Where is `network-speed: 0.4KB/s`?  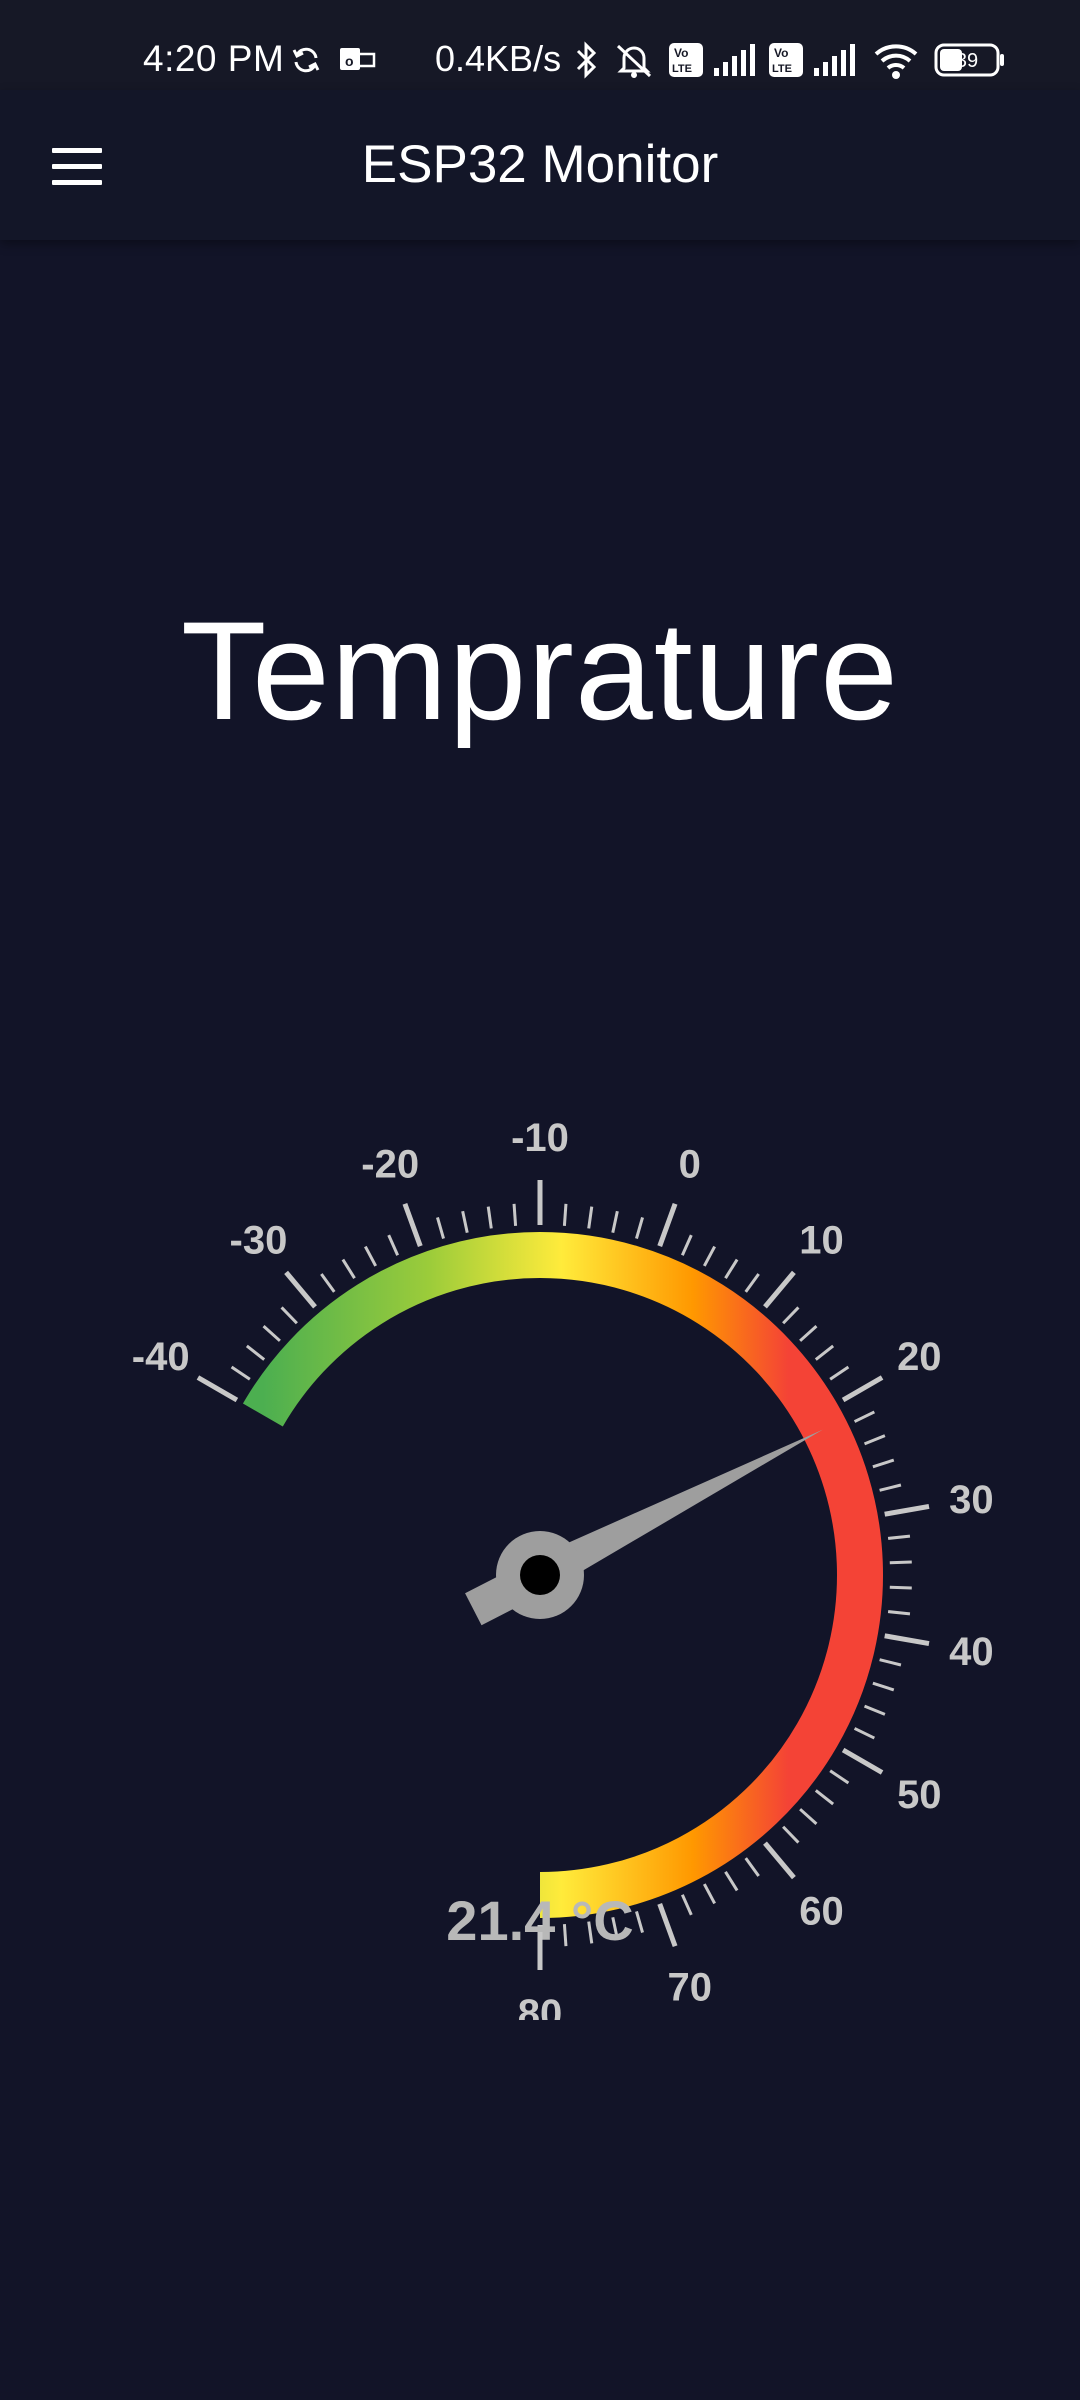 network-speed: 0.4KB/s is located at coordinates (498, 58).